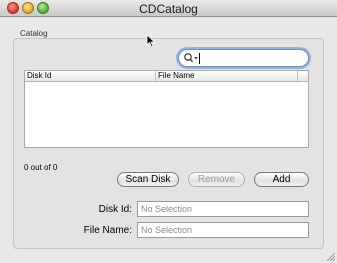  I want to click on table-header: Disk Id File Name, so click(166, 76).